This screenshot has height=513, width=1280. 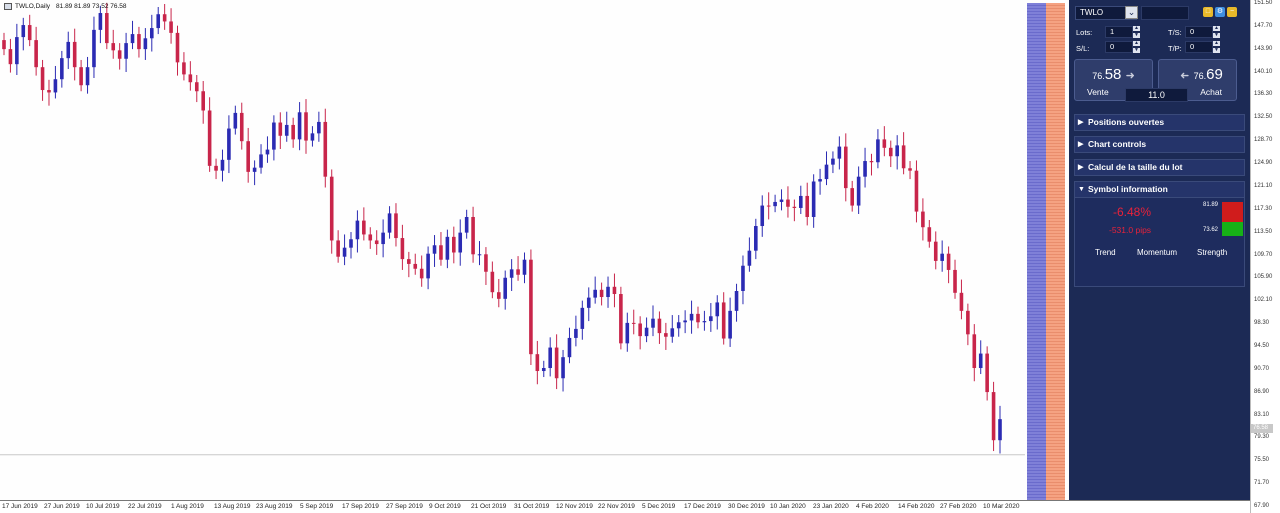 I want to click on lots-input: 1, so click(x=1119, y=32).